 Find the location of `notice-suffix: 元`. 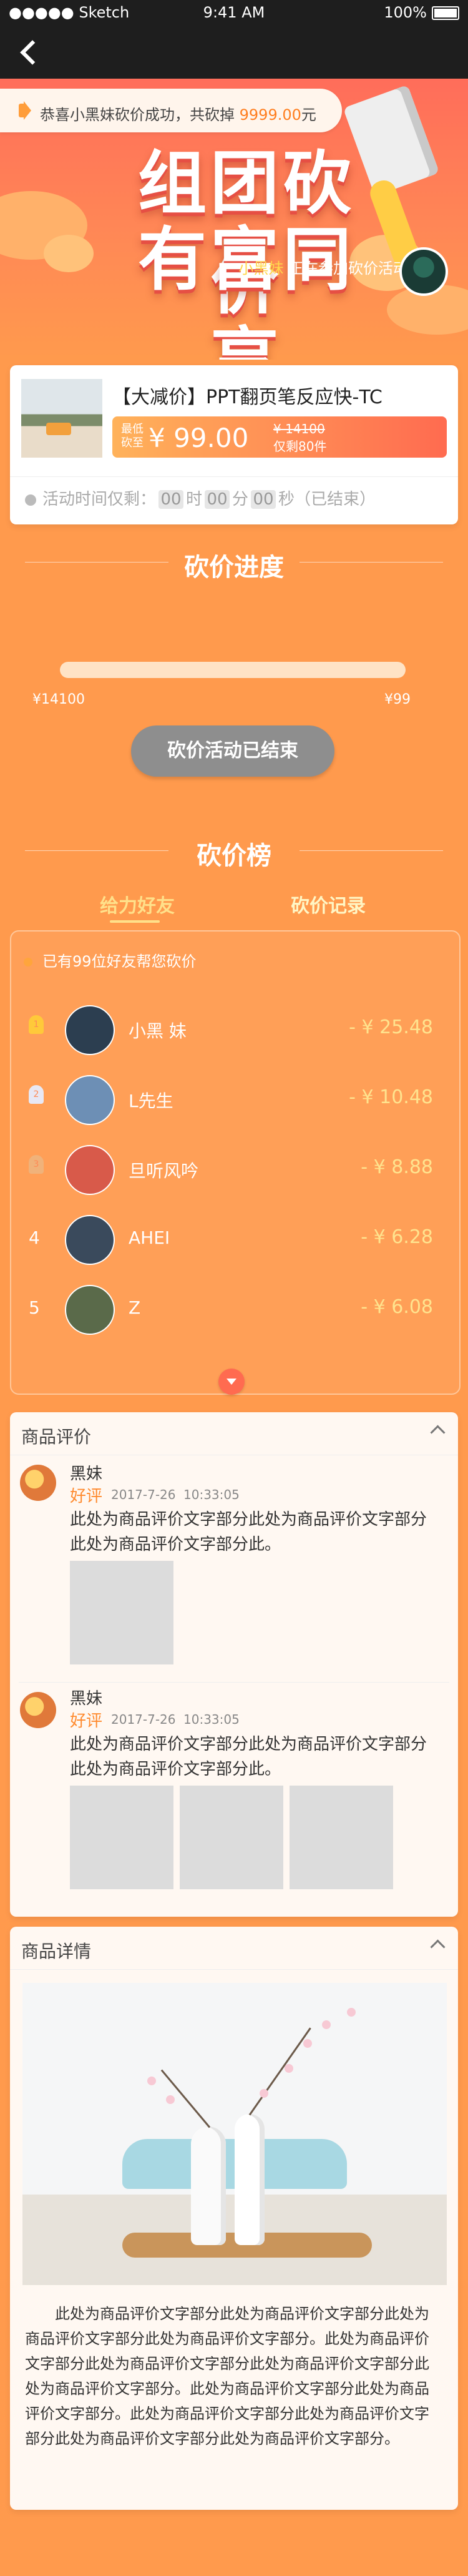

notice-suffix: 元 is located at coordinates (309, 115).